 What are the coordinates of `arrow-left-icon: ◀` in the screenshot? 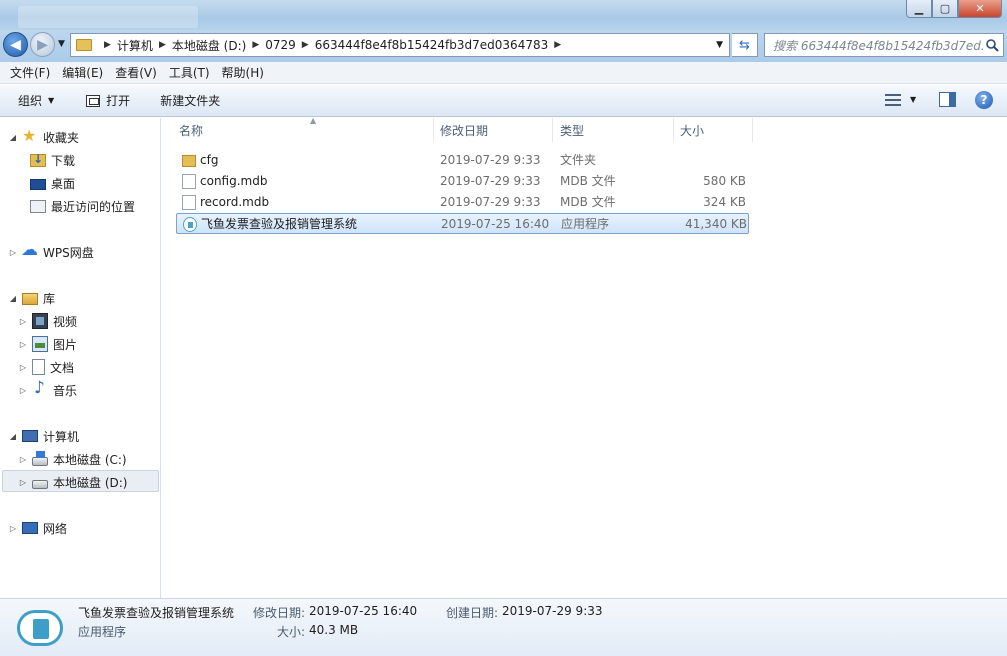 It's located at (15, 44).